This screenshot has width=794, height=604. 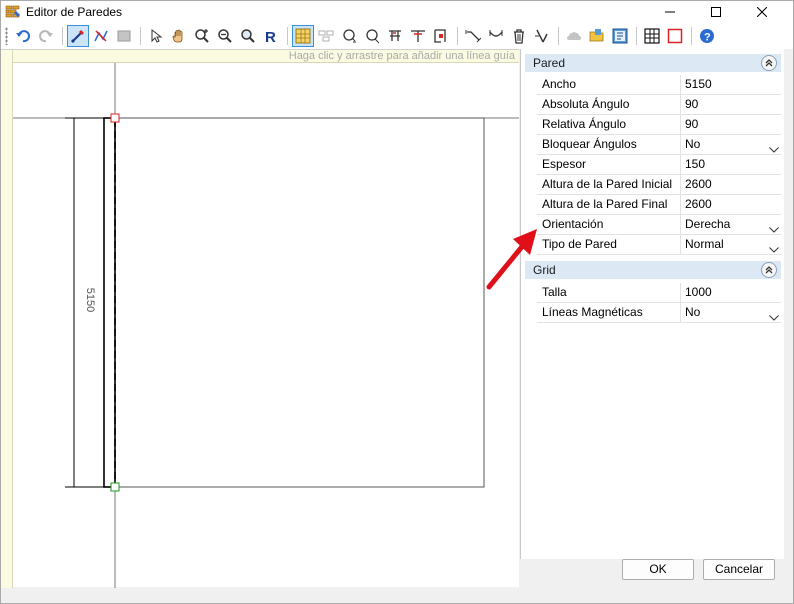 I want to click on property-row-lineas-magneticas: Líneas Magnéticas No, so click(x=659, y=313).